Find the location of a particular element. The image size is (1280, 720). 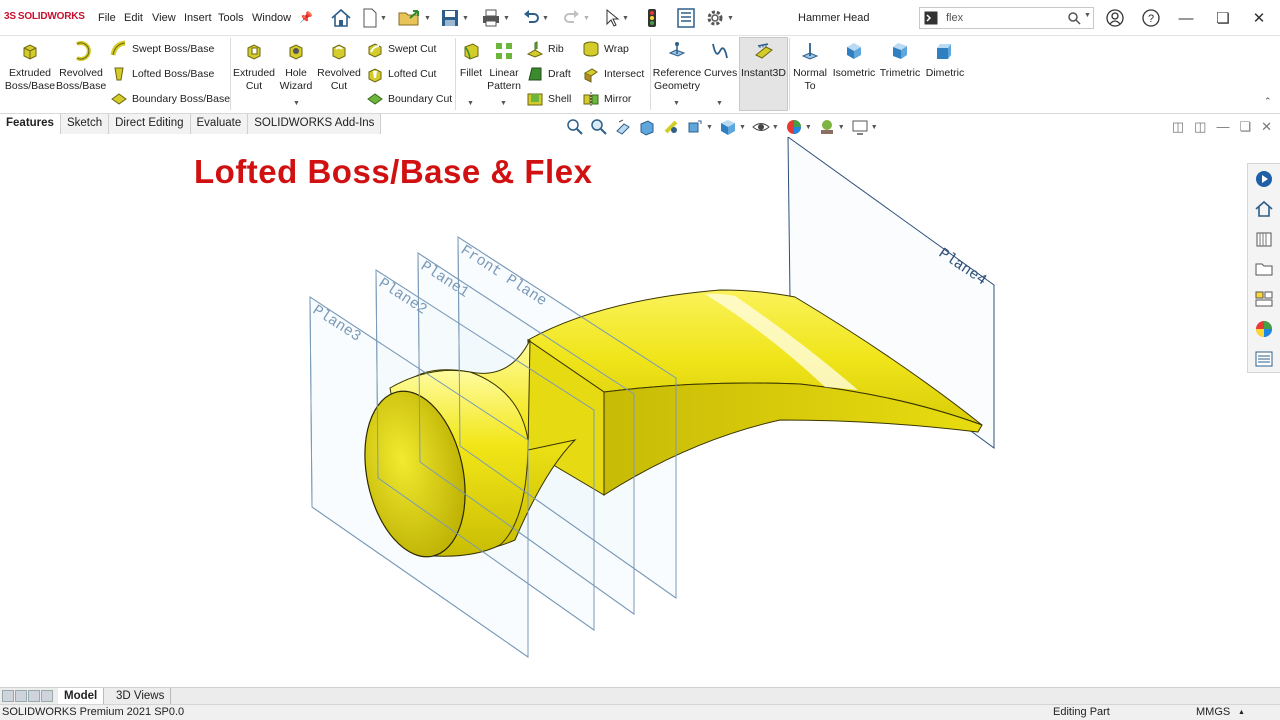

menu-tools: Tools is located at coordinates (231, 18).